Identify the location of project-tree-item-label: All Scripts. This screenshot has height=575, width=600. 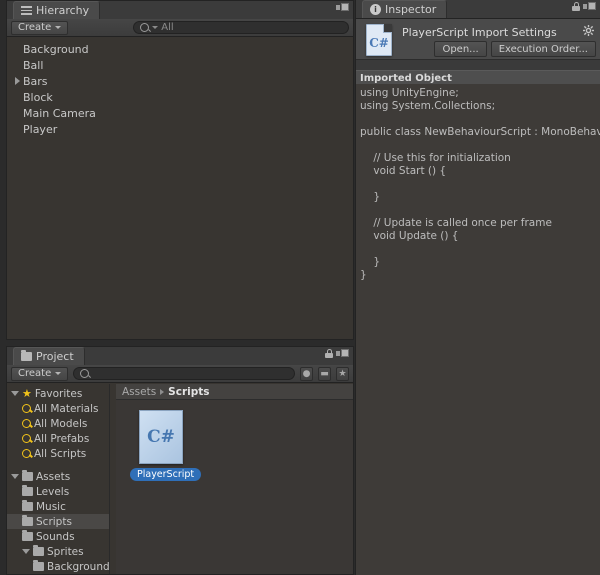
(60, 453).